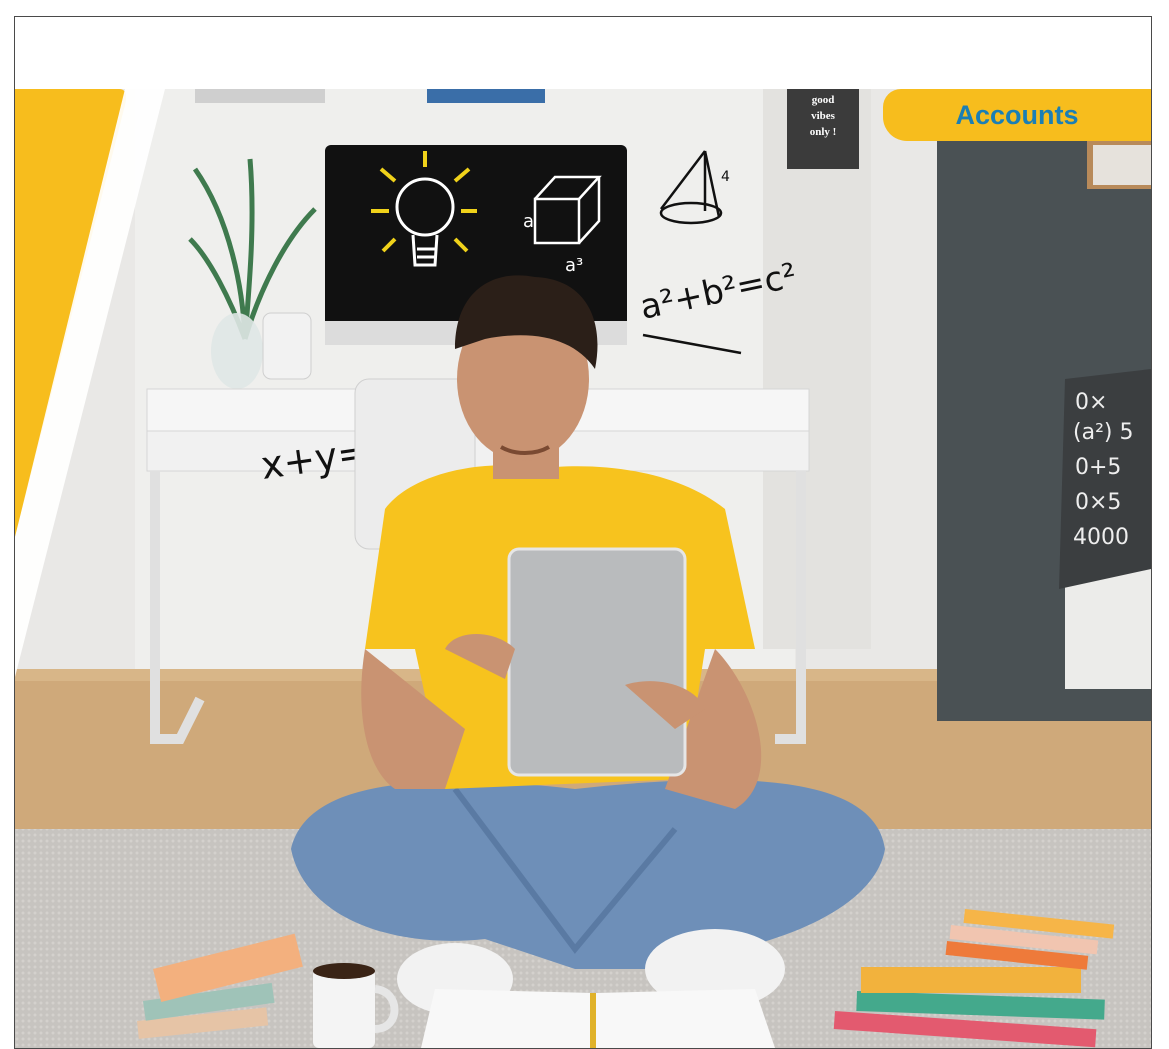  What do you see at coordinates (1091, 402) in the screenshot?
I see `svg-text: 0×` at bounding box center [1091, 402].